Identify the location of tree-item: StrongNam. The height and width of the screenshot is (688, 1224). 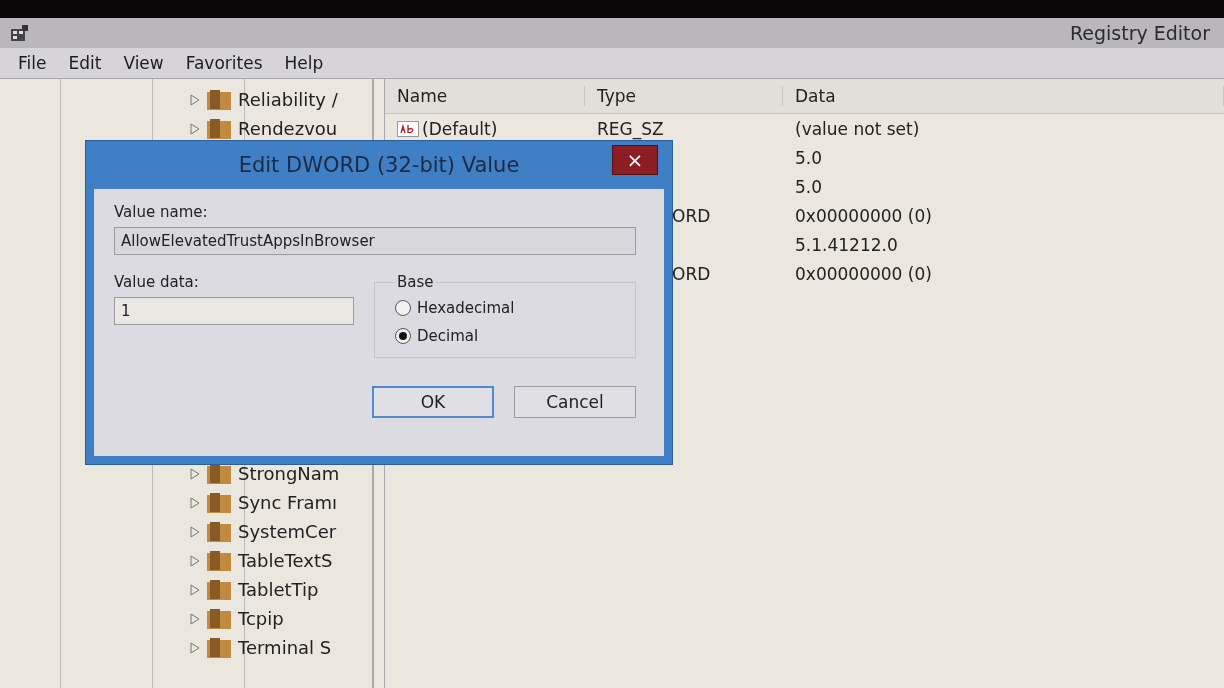
(289, 473).